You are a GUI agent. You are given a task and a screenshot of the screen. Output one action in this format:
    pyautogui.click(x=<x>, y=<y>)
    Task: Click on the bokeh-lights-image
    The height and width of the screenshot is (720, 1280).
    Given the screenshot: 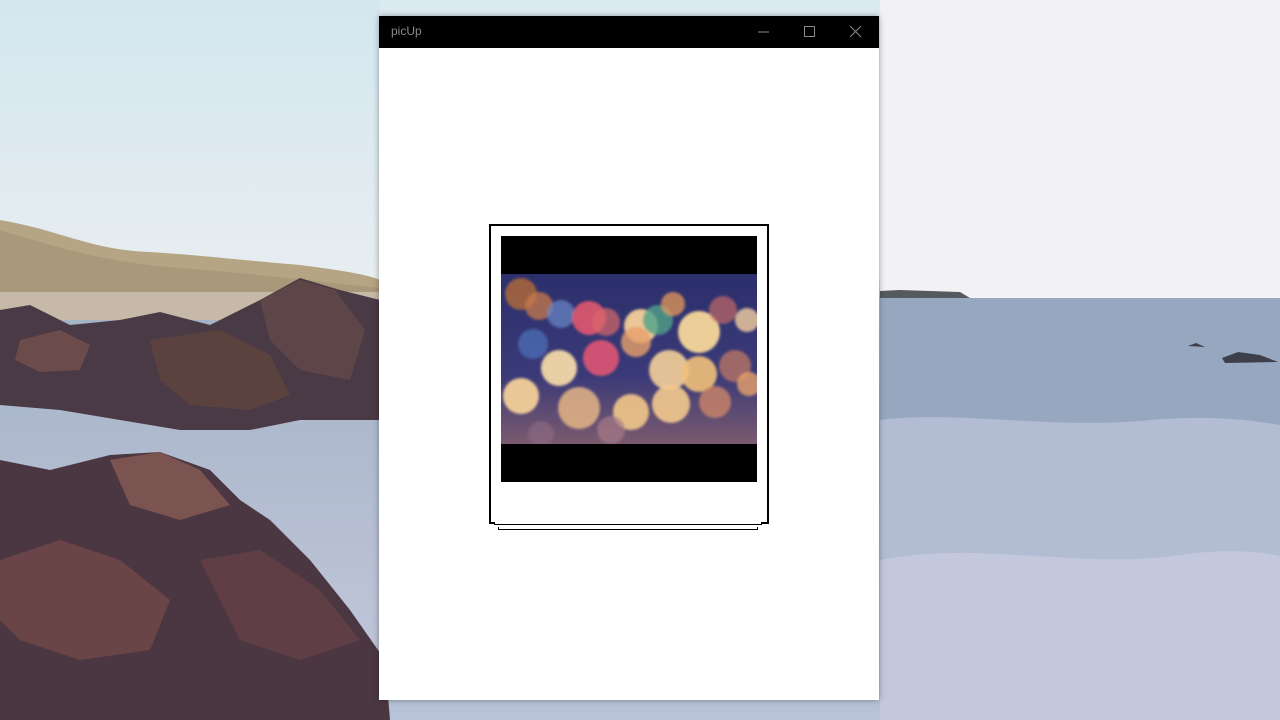 What is the action you would take?
    pyautogui.click(x=629, y=359)
    